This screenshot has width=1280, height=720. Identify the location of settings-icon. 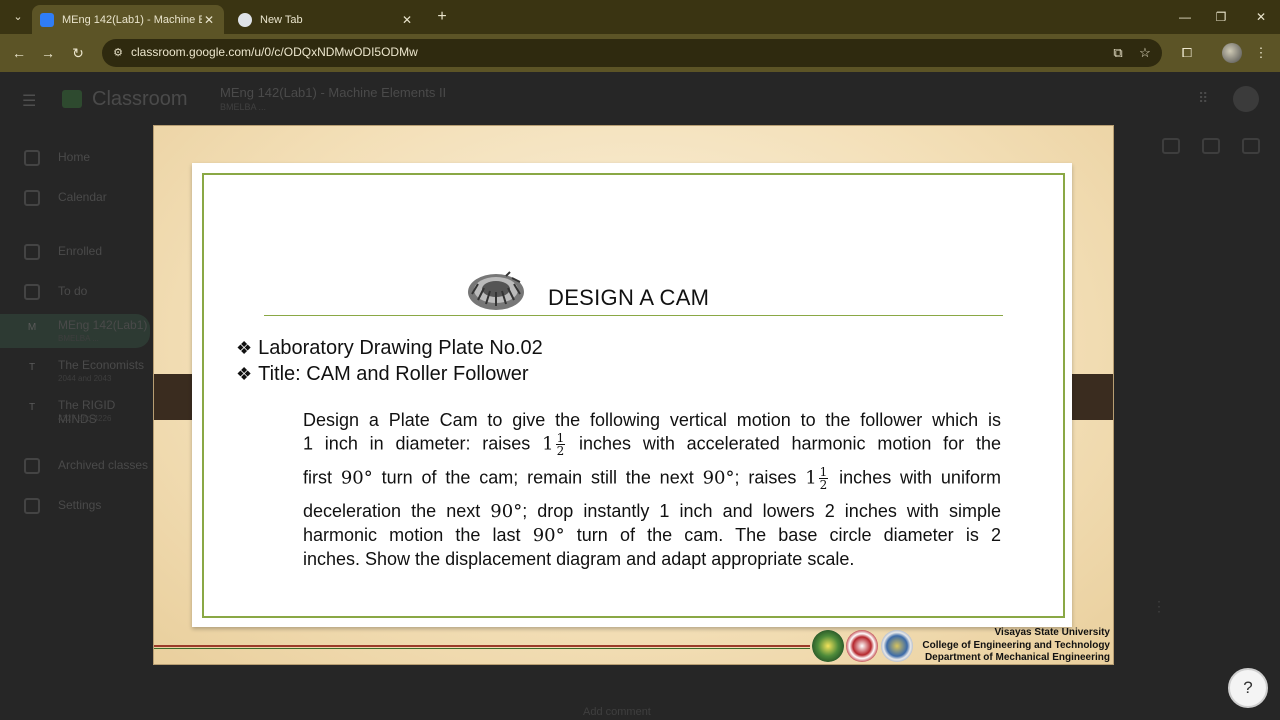
(32, 506).